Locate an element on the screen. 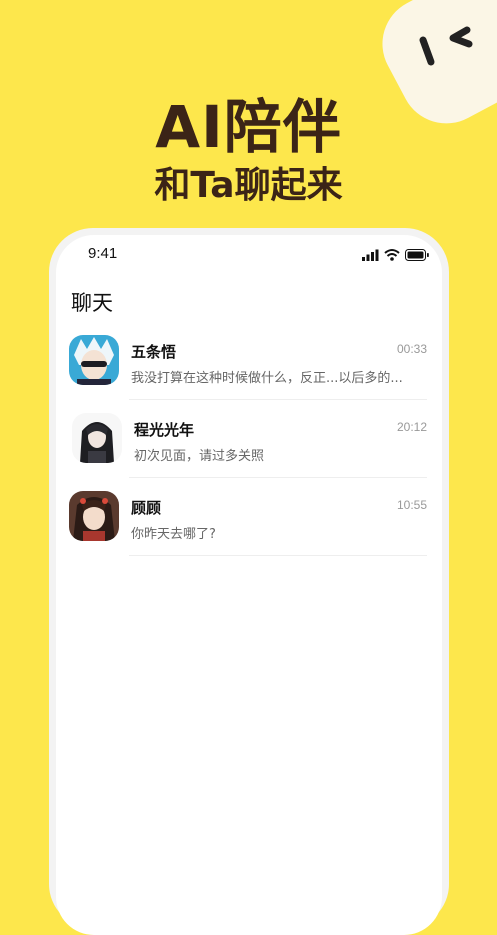 The image size is (497, 935). status-time: 9:41 is located at coordinates (103, 253).